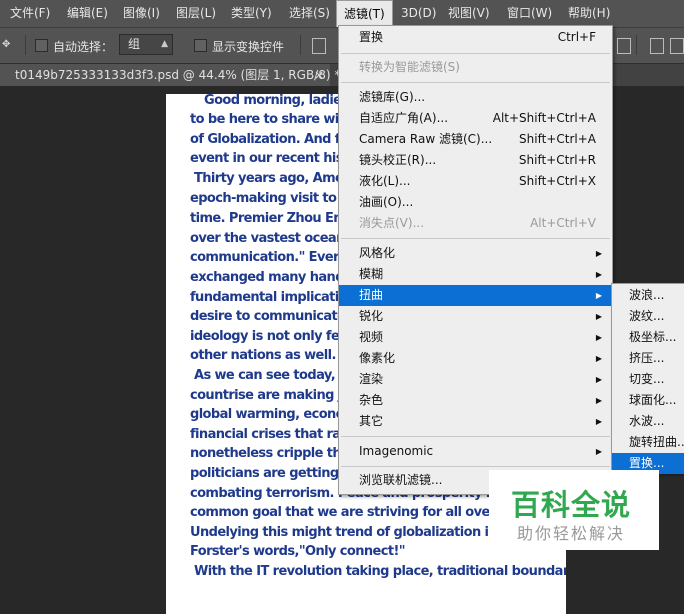  I want to click on close-icon: ×, so click(319, 75).